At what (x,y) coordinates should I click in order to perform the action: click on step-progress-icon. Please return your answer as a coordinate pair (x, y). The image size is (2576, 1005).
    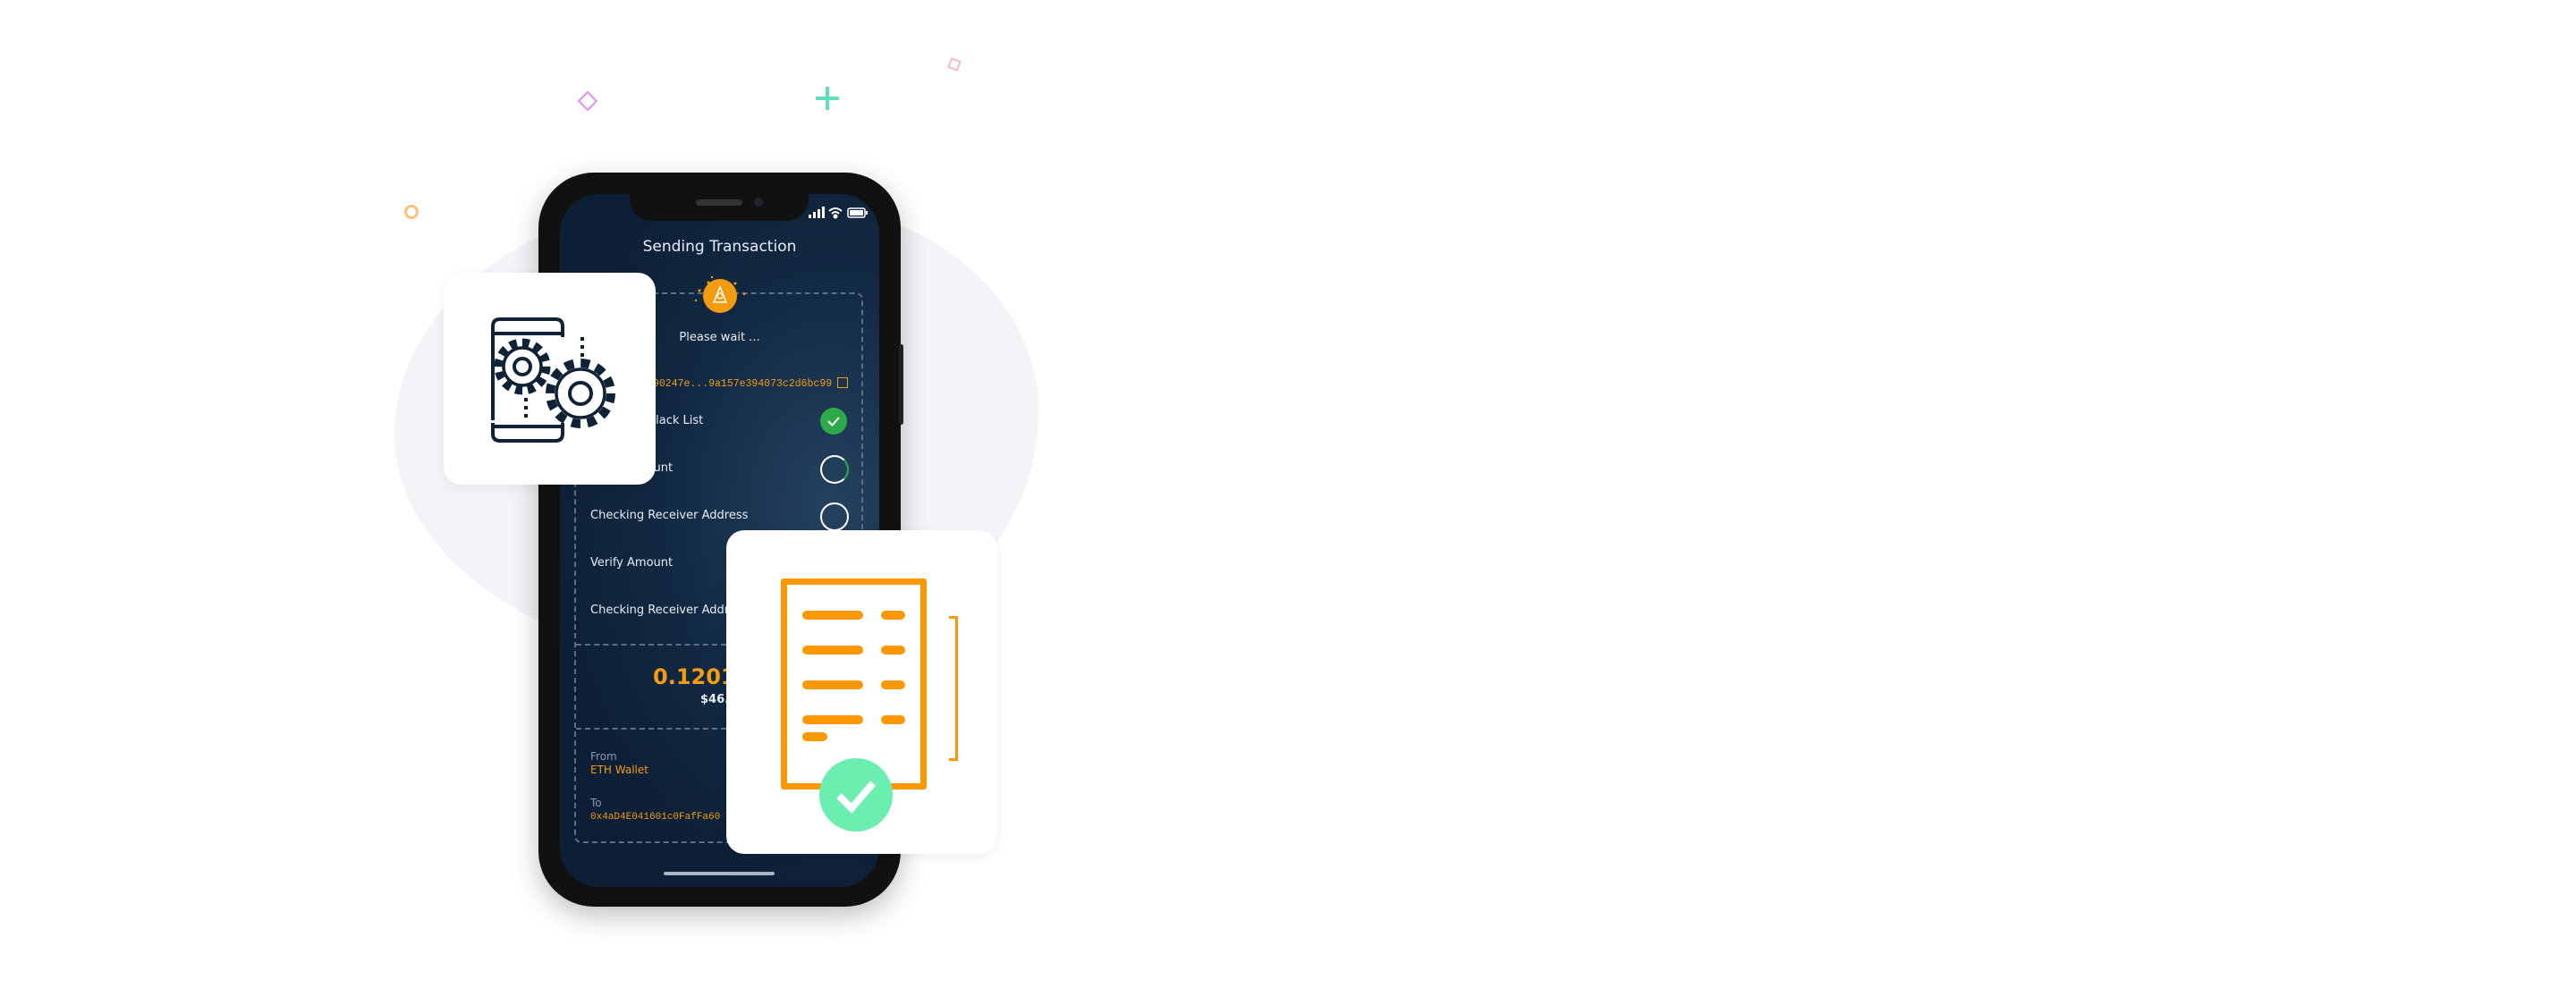
    Looking at the image, I should click on (834, 469).